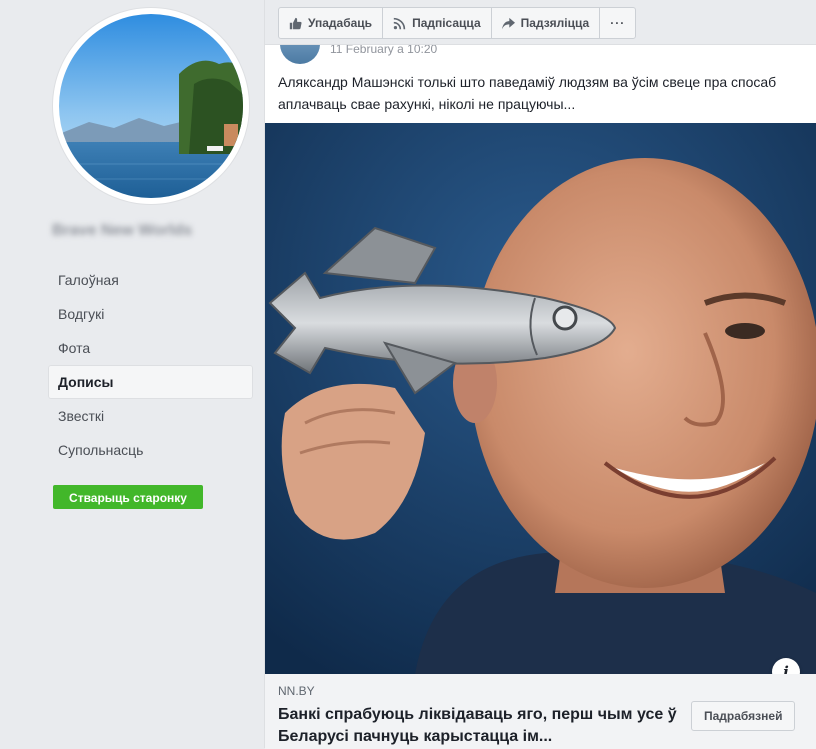 The width and height of the screenshot is (816, 749). I want to click on sidebar-item-photos: Фота, so click(150, 348).